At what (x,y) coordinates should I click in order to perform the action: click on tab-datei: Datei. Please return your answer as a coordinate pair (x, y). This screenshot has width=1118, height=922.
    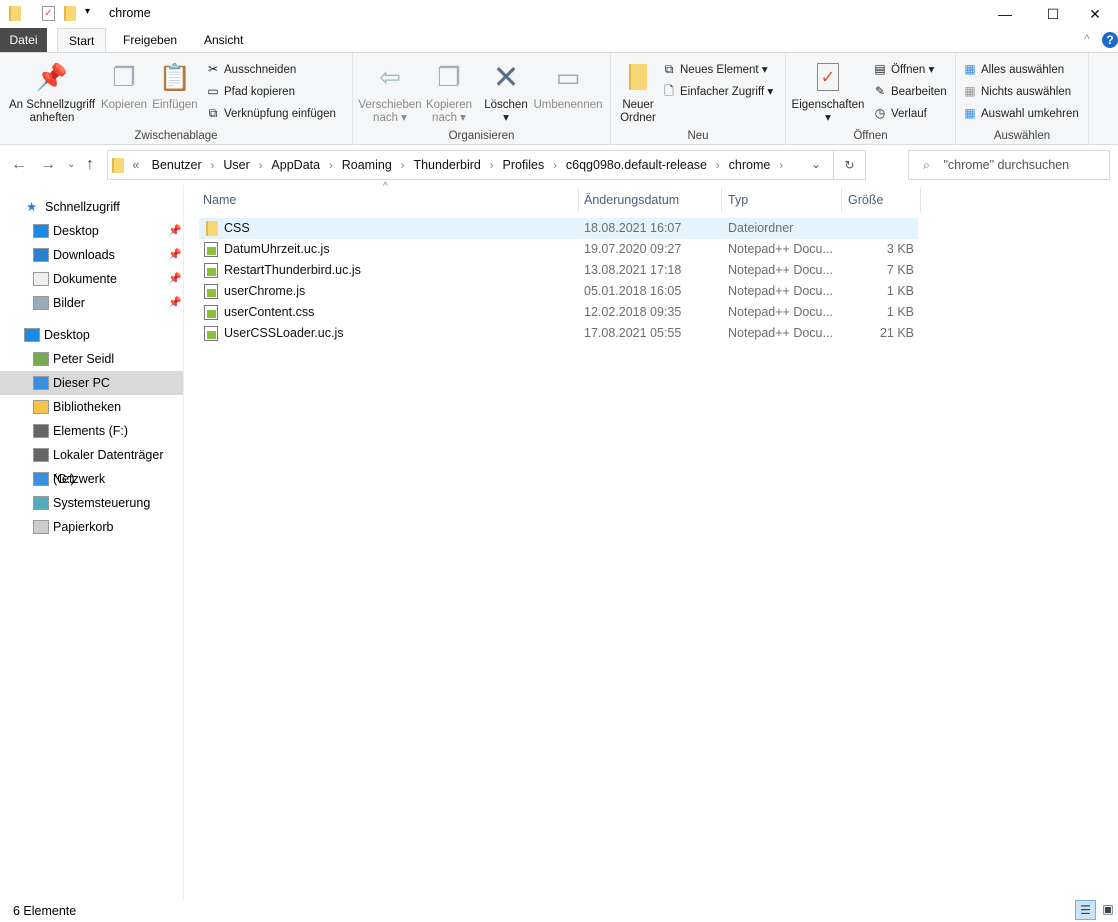
    Looking at the image, I should click on (23, 40).